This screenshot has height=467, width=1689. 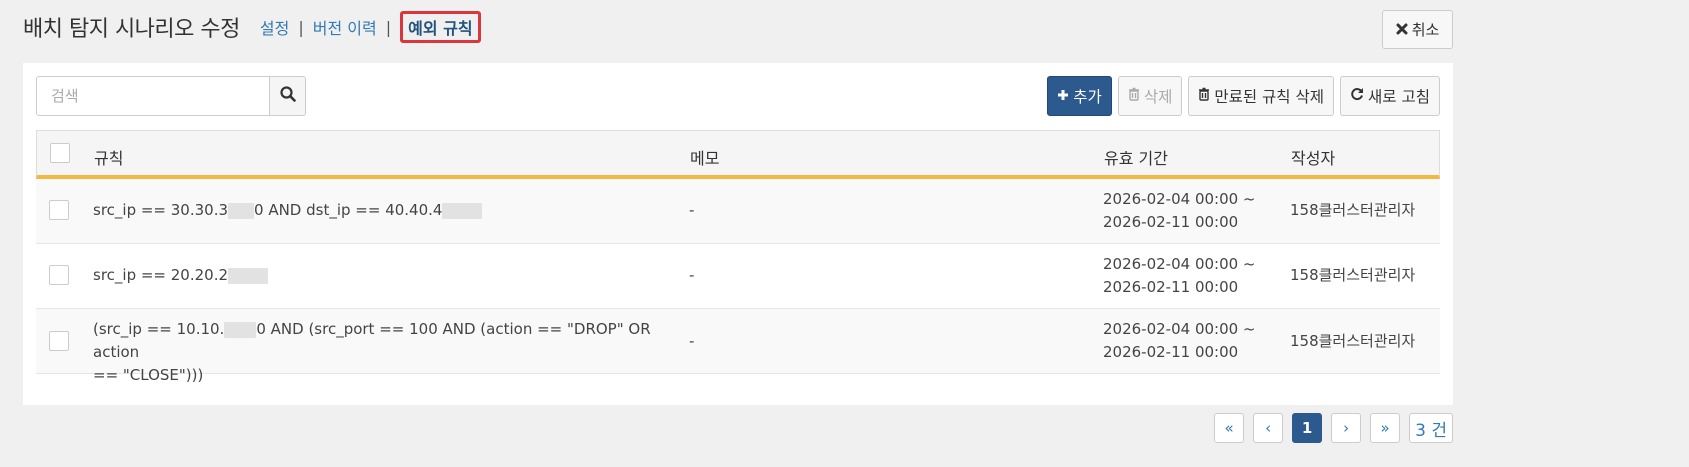 What do you see at coordinates (1158, 97) in the screenshot?
I see `delete-label: 삭제` at bounding box center [1158, 97].